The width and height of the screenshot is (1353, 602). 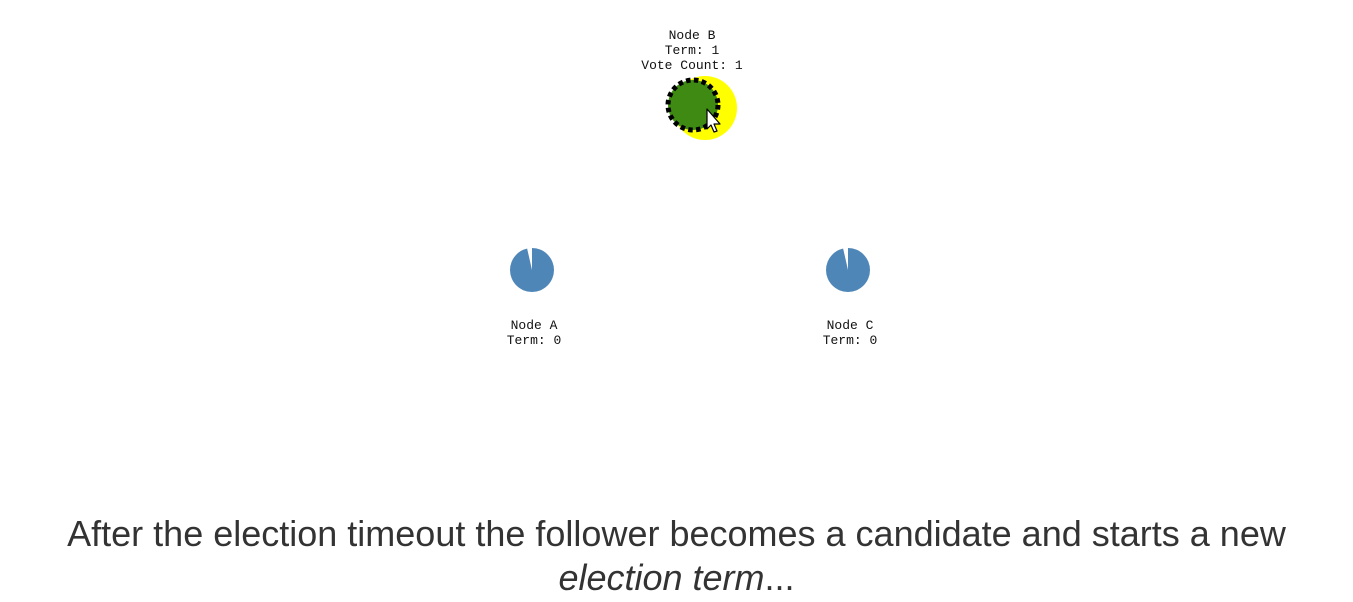 What do you see at coordinates (534, 340) in the screenshot?
I see `node-a-term: Term: 0` at bounding box center [534, 340].